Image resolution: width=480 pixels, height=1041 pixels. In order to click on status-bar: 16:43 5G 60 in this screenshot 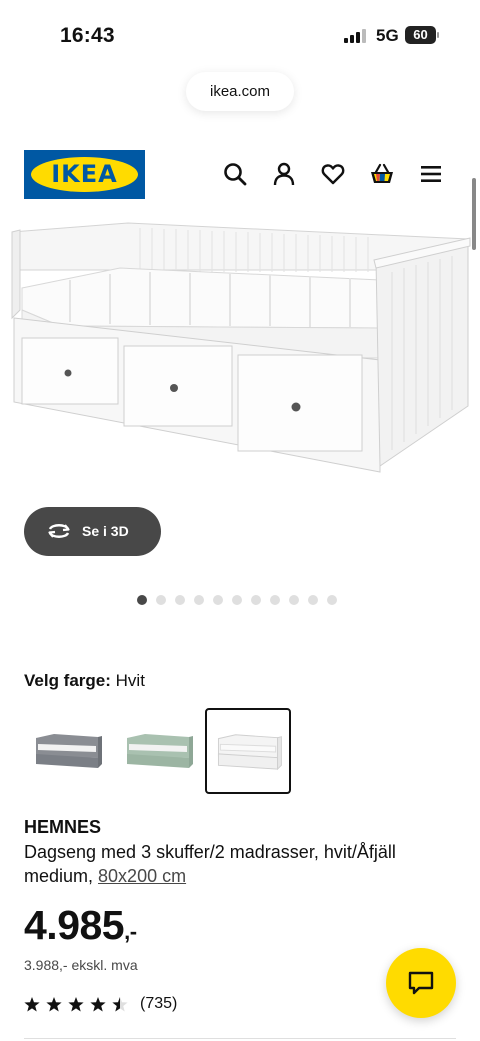, I will do `click(240, 35)`.